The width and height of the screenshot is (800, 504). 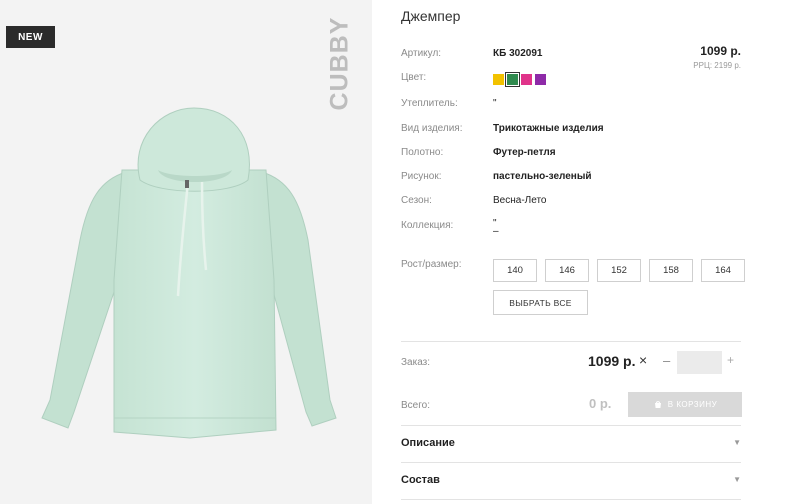 What do you see at coordinates (432, 128) in the screenshot?
I see `spec-label: Вид изделия:` at bounding box center [432, 128].